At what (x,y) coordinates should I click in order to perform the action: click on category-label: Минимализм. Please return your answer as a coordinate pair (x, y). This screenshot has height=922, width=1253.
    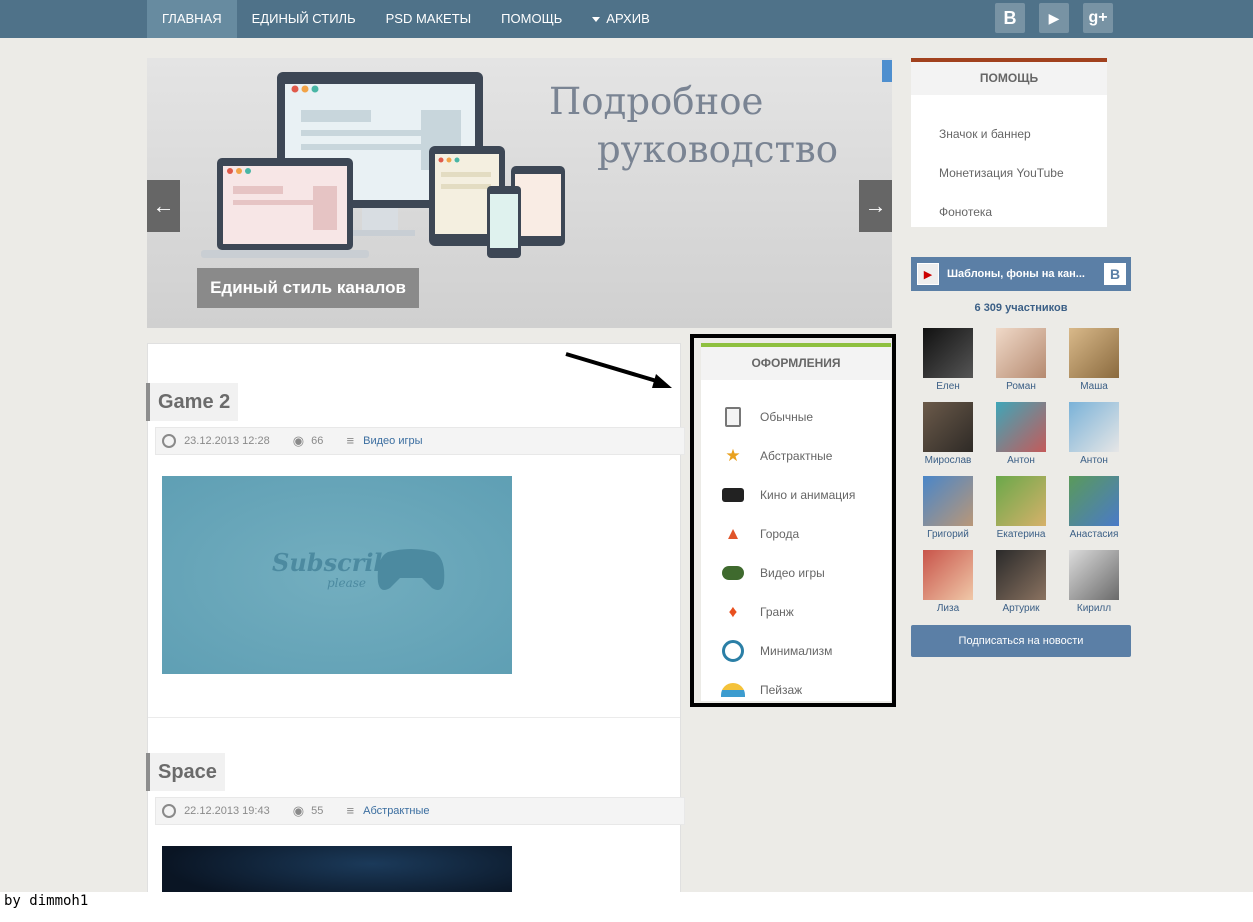
    Looking at the image, I should click on (796, 651).